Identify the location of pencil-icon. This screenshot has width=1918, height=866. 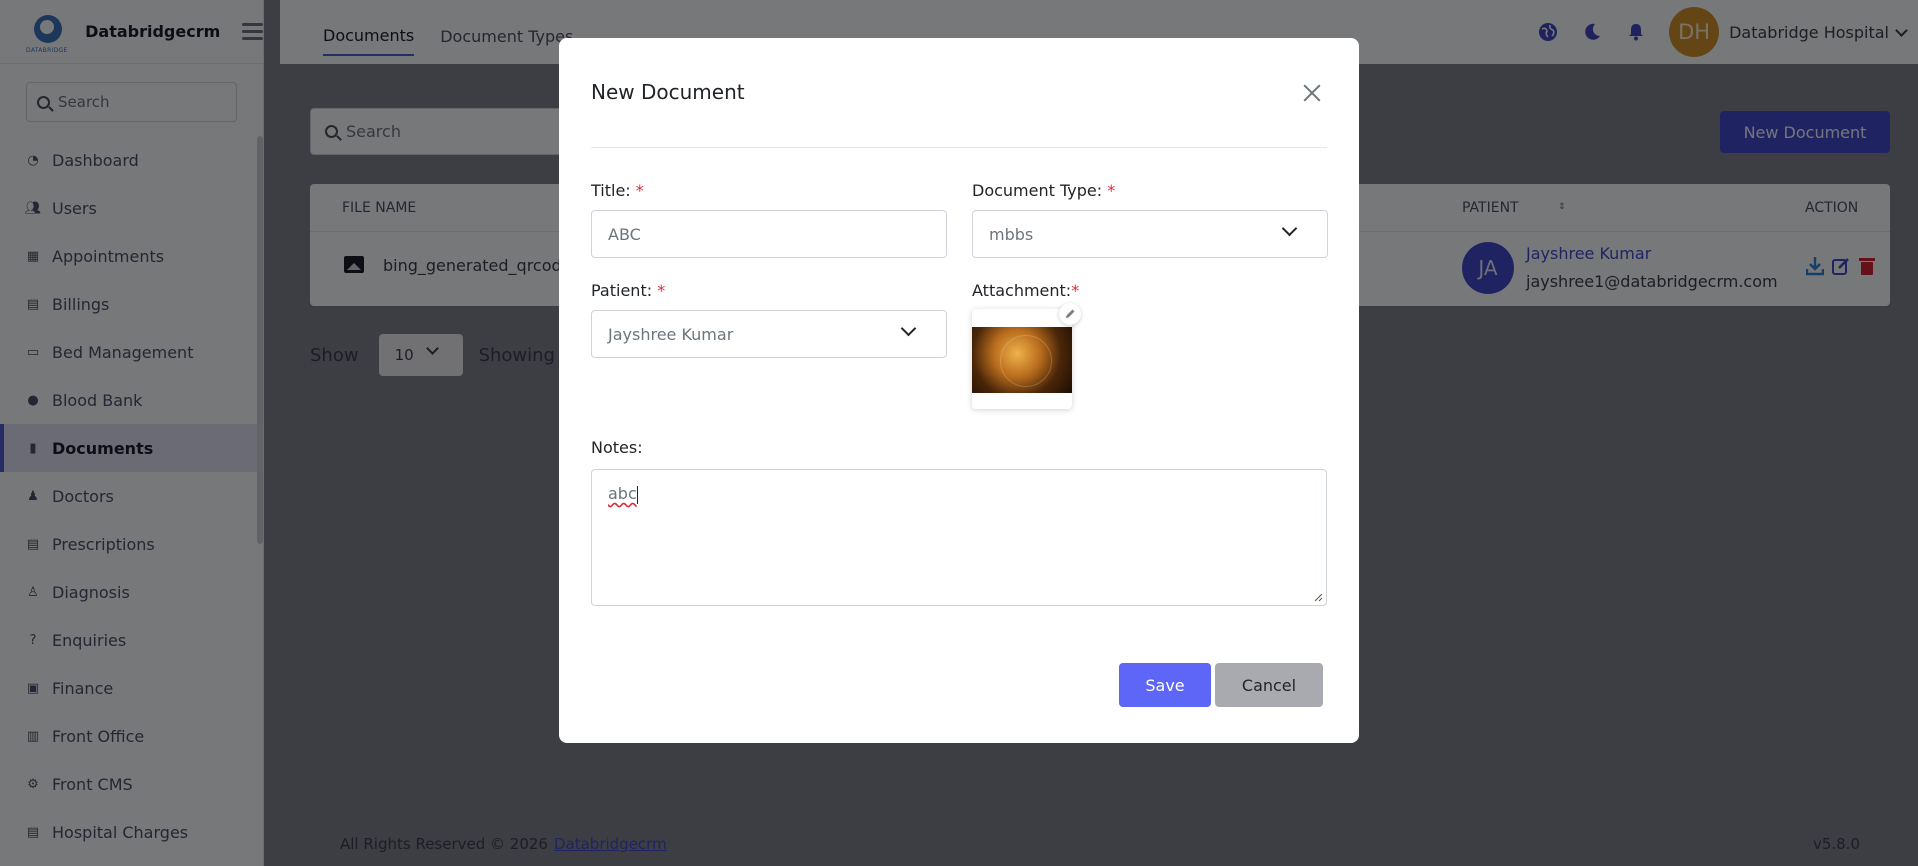
(1070, 314).